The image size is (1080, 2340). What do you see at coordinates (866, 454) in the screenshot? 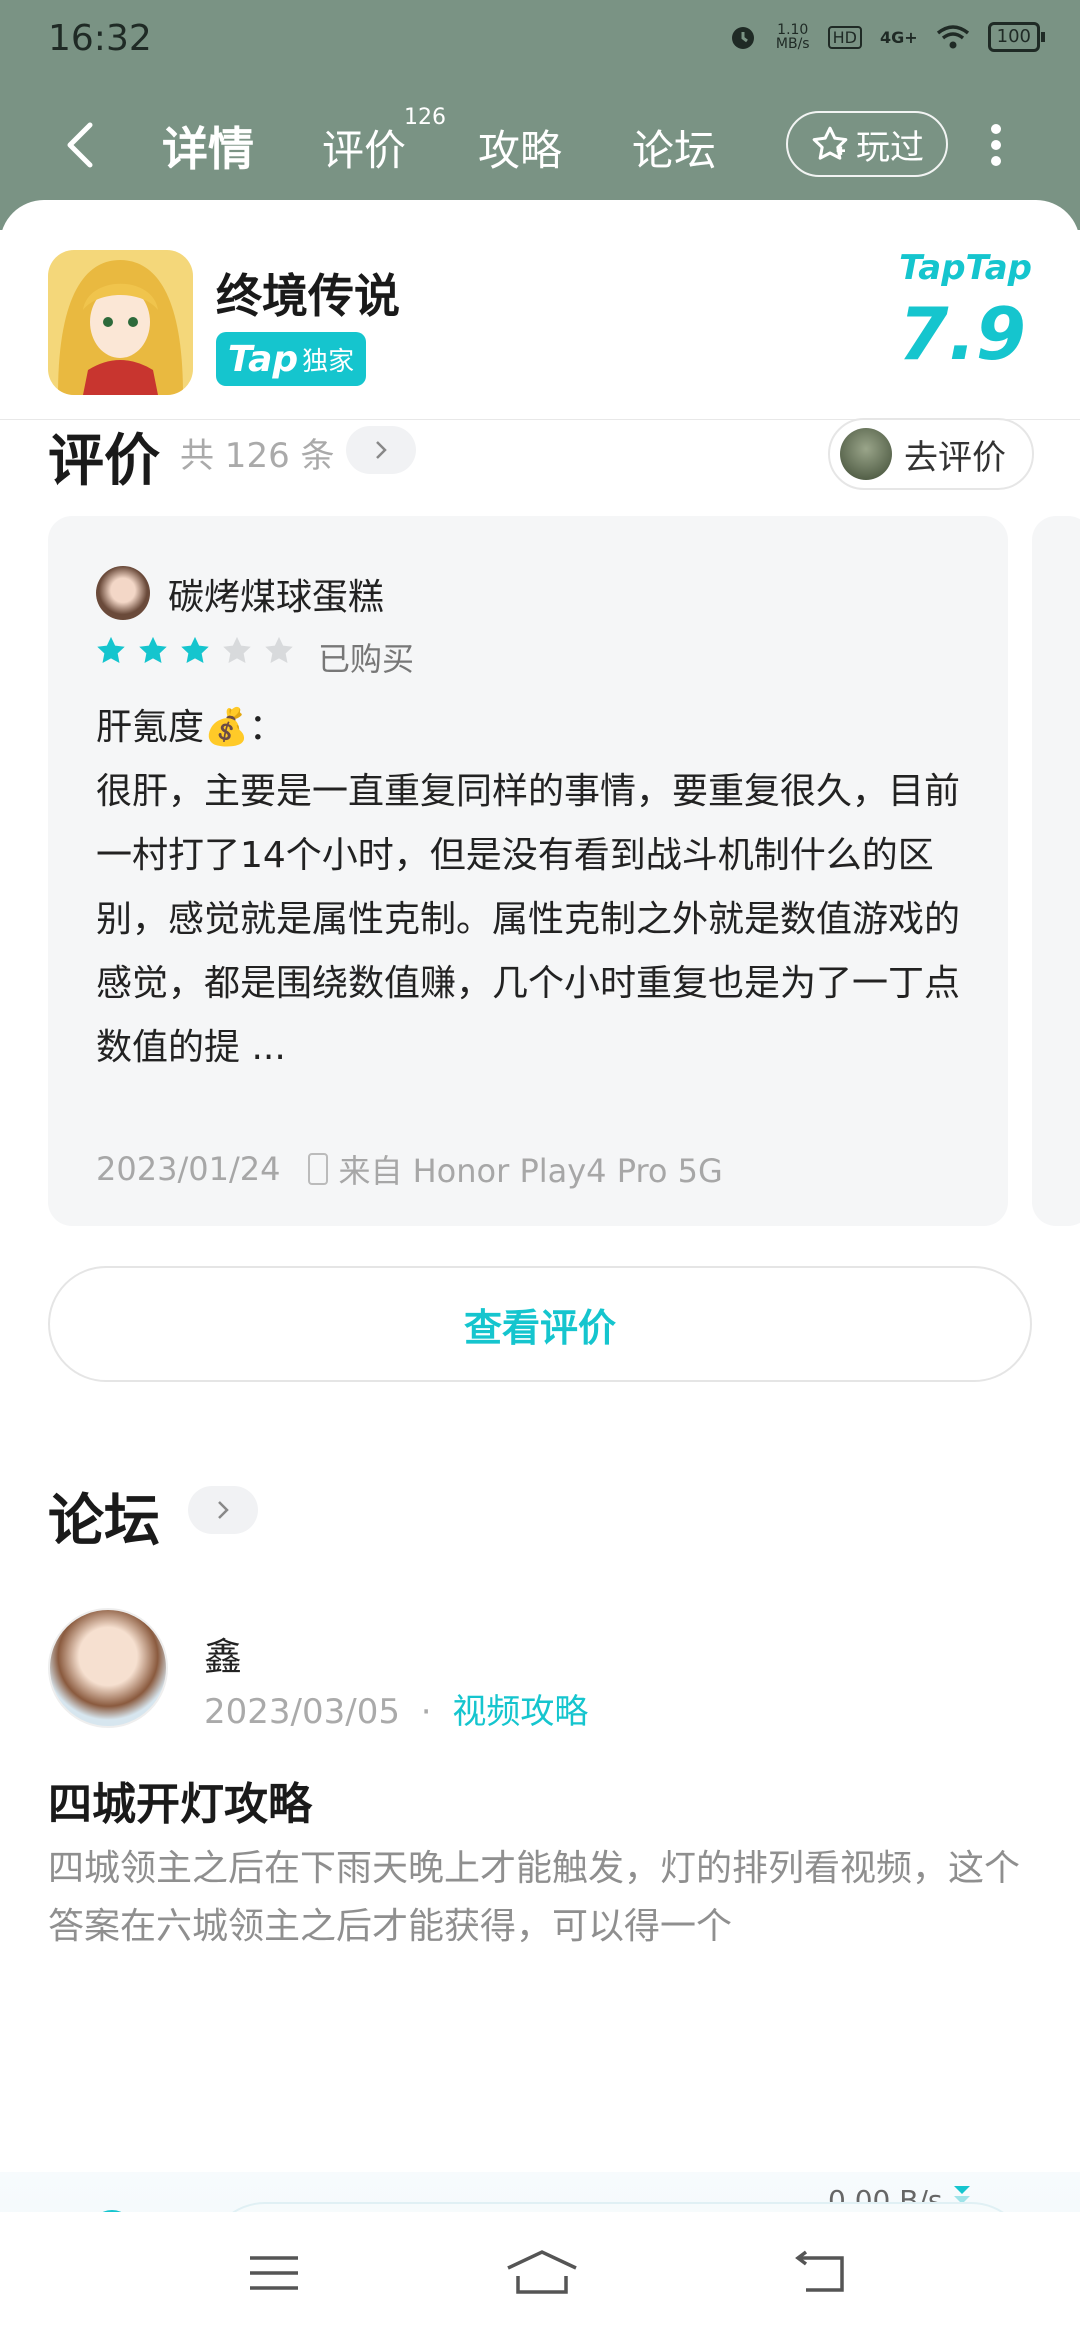
I see `user-avatar` at bounding box center [866, 454].